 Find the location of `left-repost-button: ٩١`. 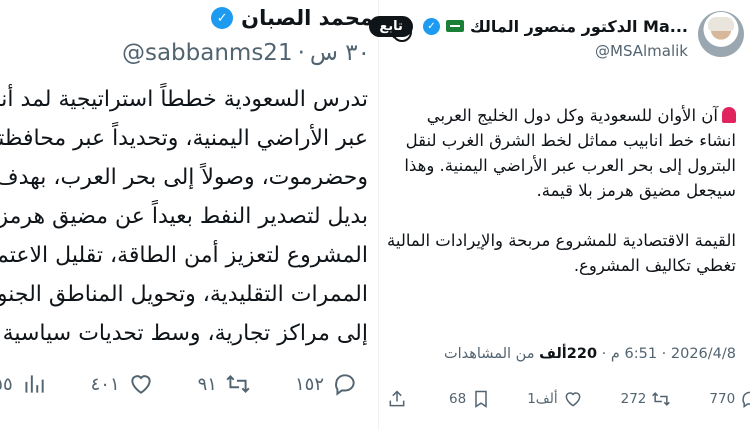

left-repost-button: ٩١ is located at coordinates (224, 384).